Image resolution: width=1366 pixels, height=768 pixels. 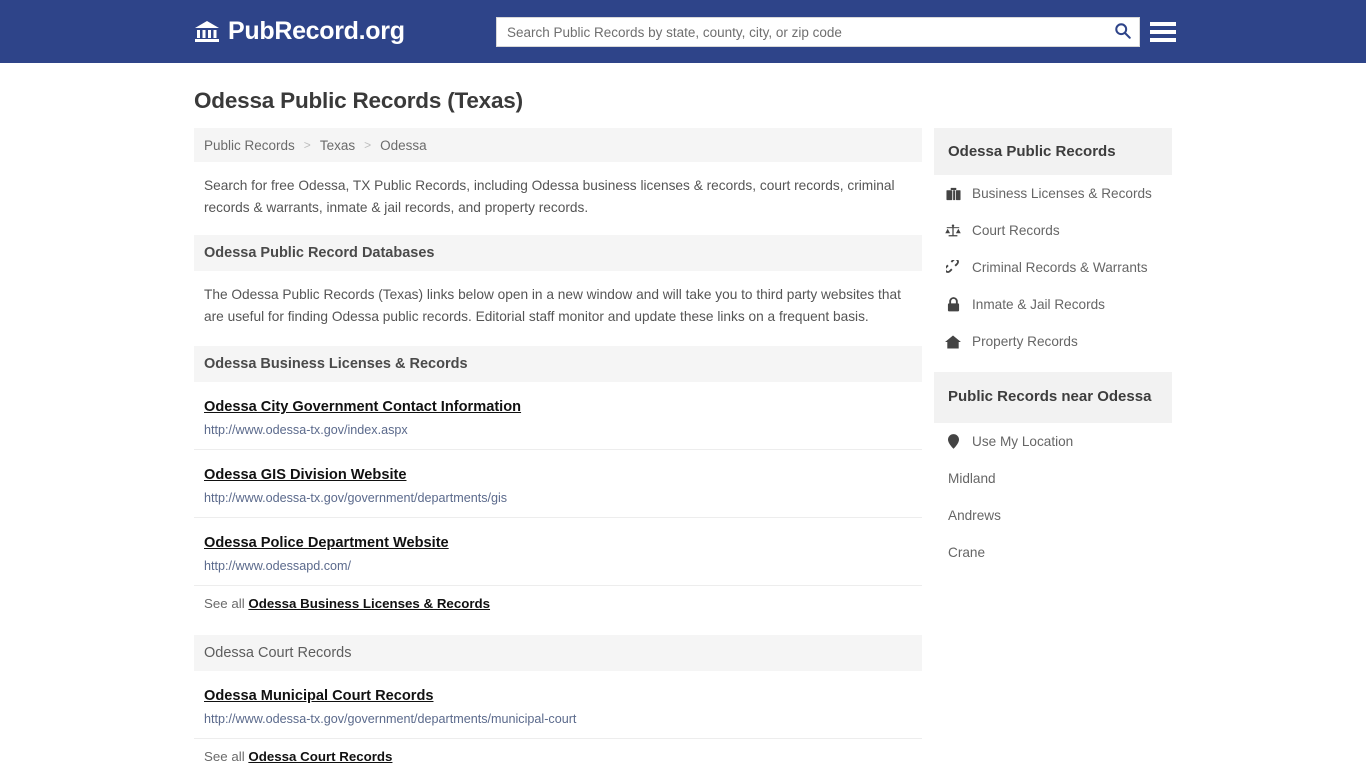 What do you see at coordinates (337, 145) in the screenshot?
I see `breadcrumb-item-texas: Texas` at bounding box center [337, 145].